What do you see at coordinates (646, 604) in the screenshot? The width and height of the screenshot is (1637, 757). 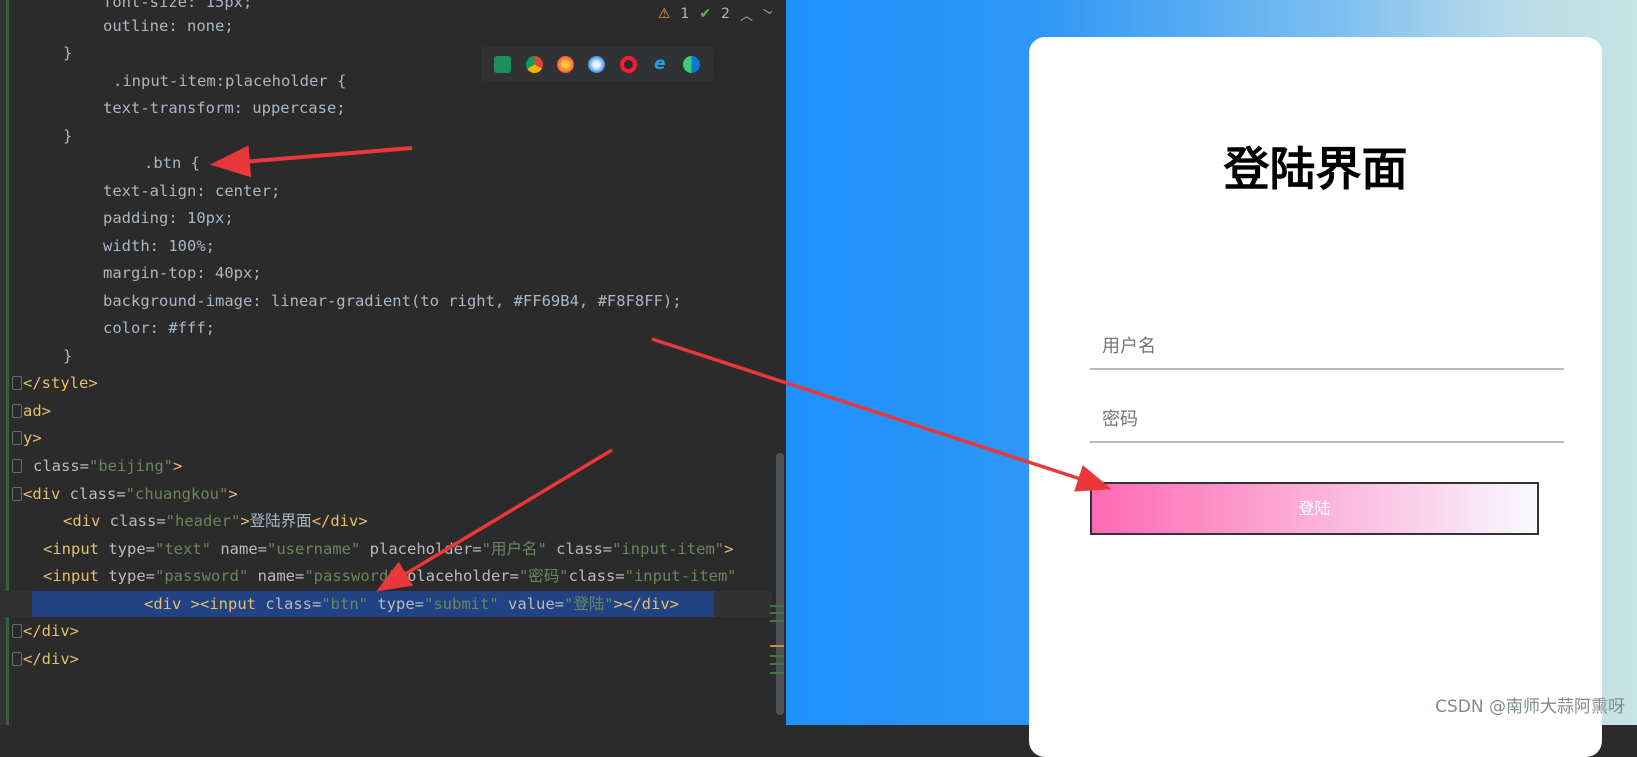 I see `code-token: ></div>` at bounding box center [646, 604].